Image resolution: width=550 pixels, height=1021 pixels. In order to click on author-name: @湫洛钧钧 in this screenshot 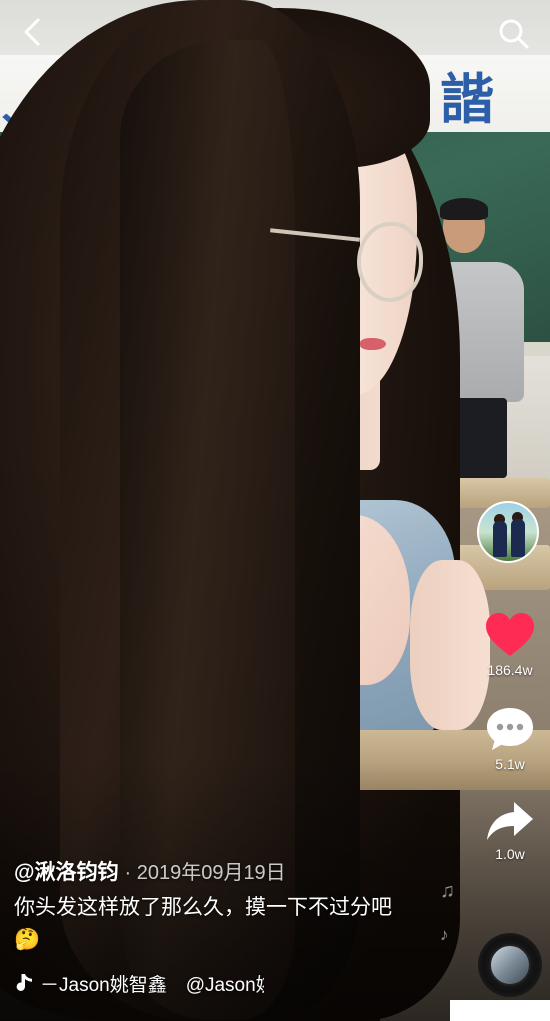, I will do `click(66, 871)`.